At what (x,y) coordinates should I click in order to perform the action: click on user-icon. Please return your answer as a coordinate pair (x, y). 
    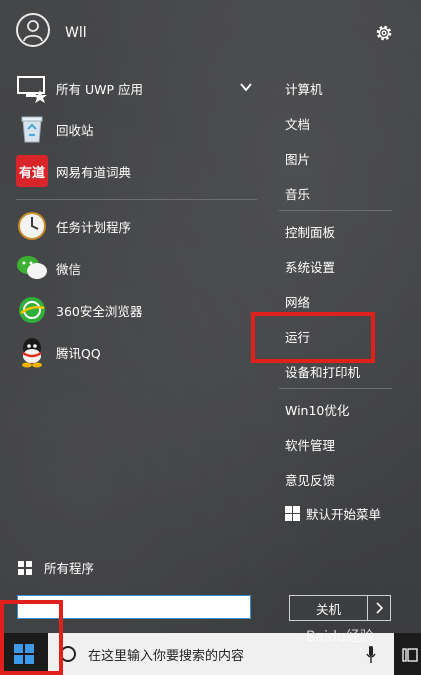
    Looking at the image, I should click on (33, 31).